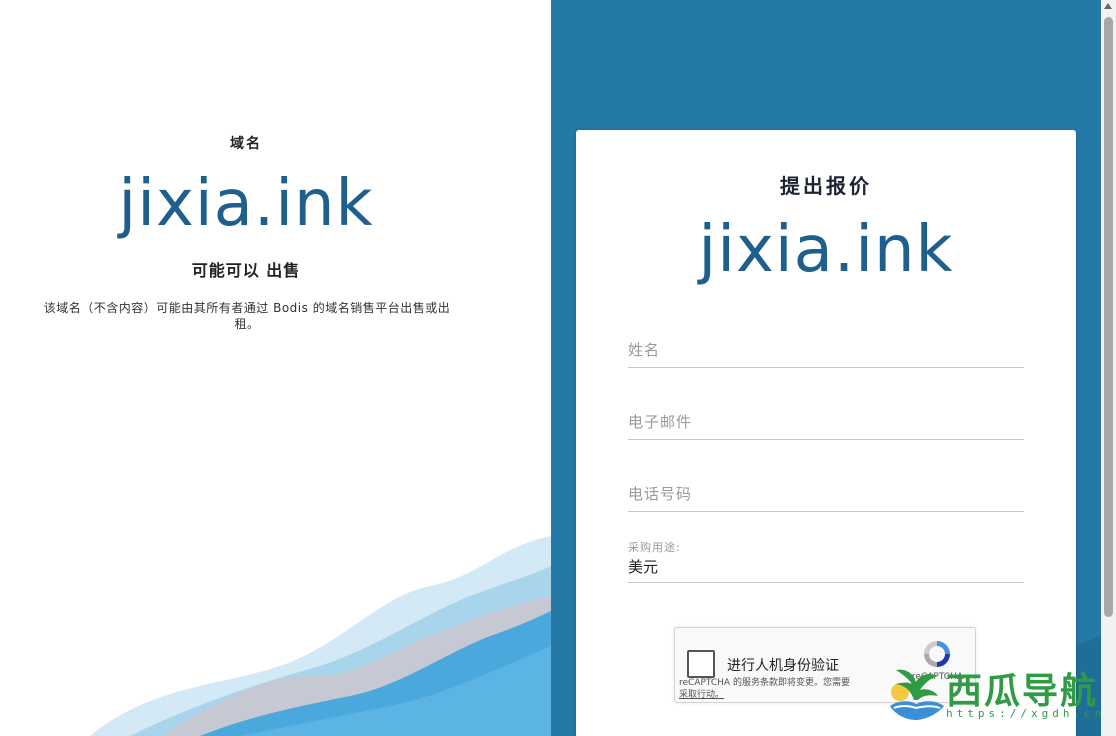 This screenshot has height=736, width=1116. What do you see at coordinates (917, 694) in the screenshot?
I see `watermelon-logo-icon` at bounding box center [917, 694].